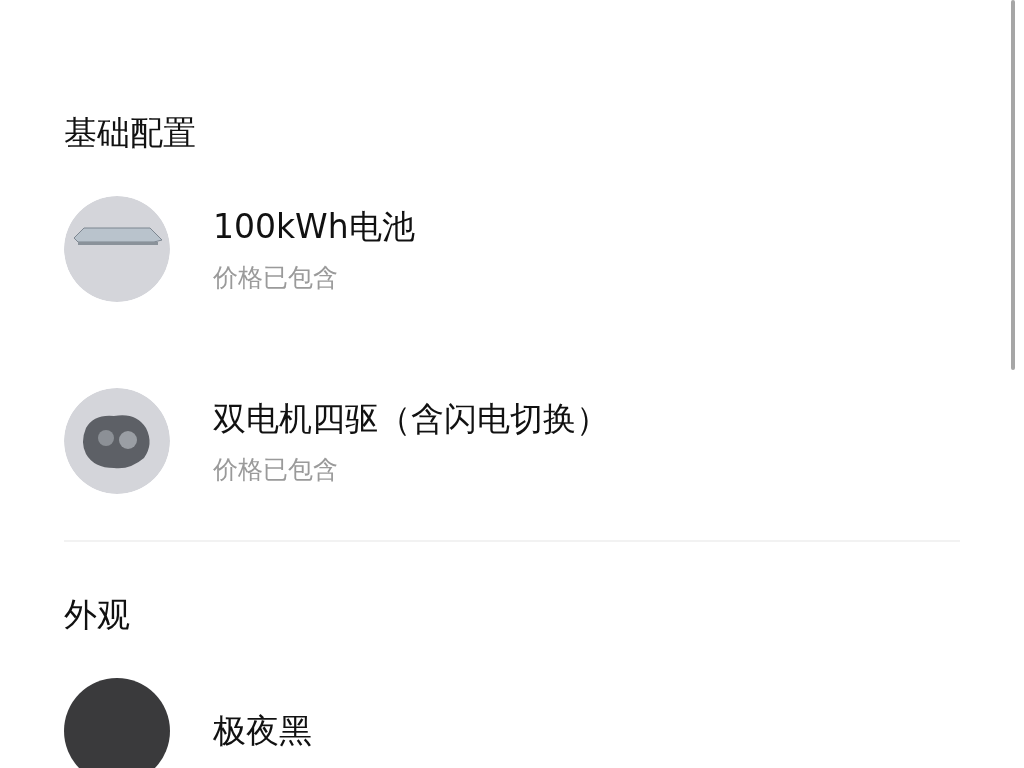  What do you see at coordinates (97, 615) in the screenshot?
I see `section-title: 外观` at bounding box center [97, 615].